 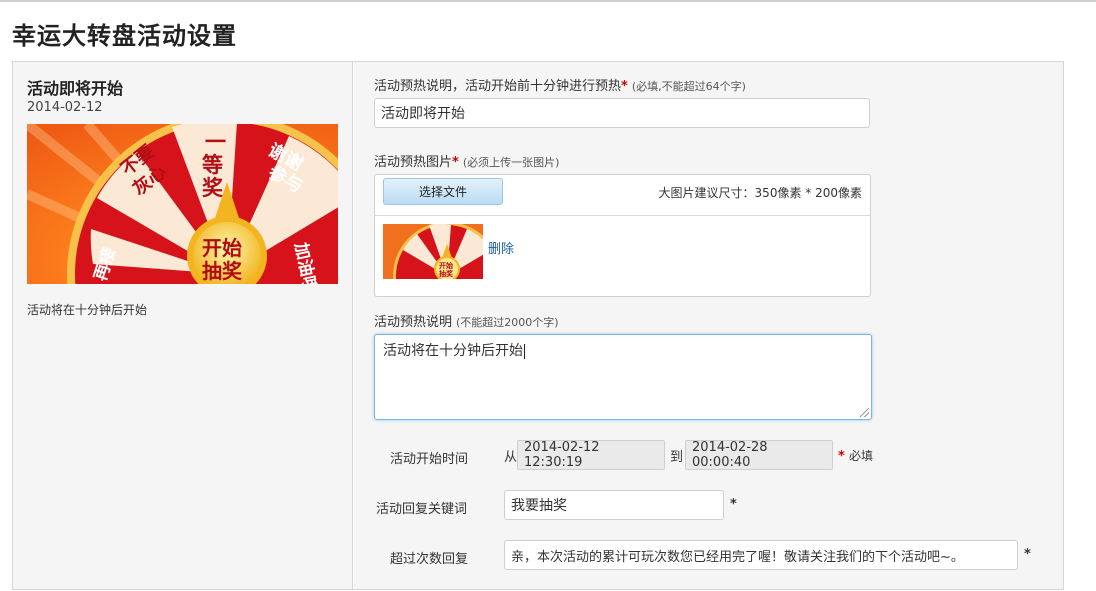 What do you see at coordinates (65, 107) in the screenshot?
I see `preview-date: 2014-02-12` at bounding box center [65, 107].